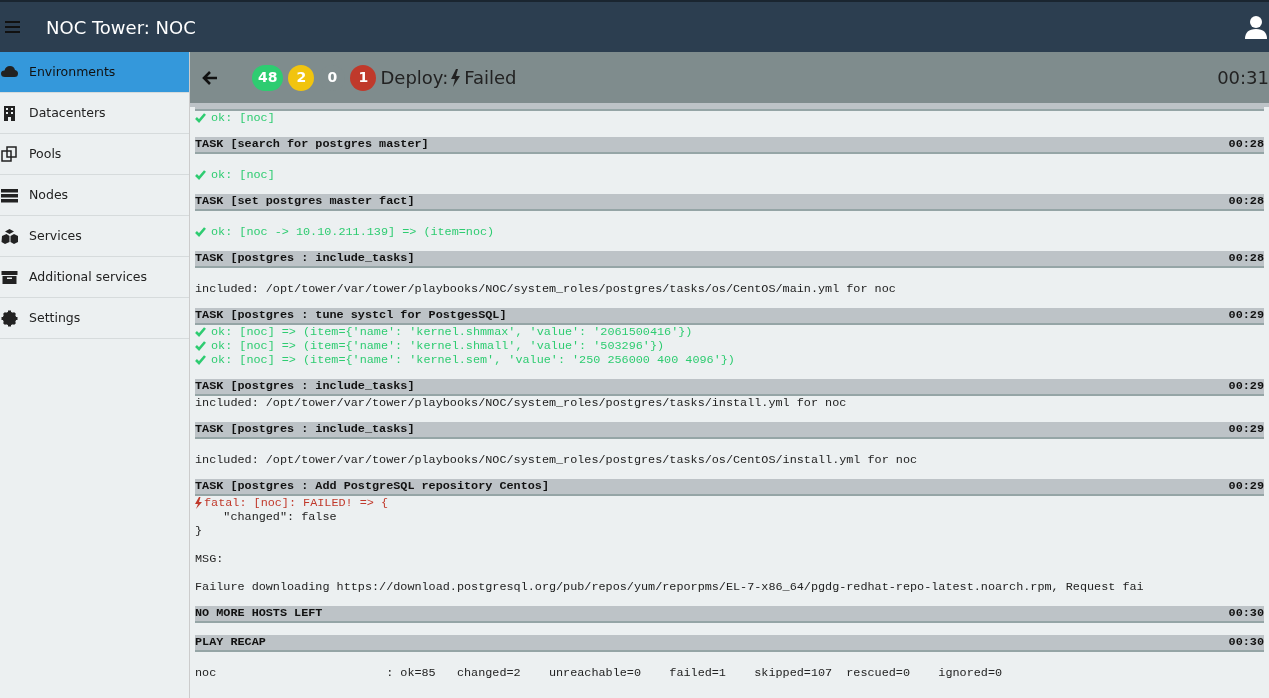  Describe the element at coordinates (669, 586) in the screenshot. I see `log-line: Failure downloading https://download.postgresql.org/pub/repos/yum/reporpms/EL-7-x86_64/pgdg-redhat-repo-latest.noarch.rpm, Request fai` at that location.